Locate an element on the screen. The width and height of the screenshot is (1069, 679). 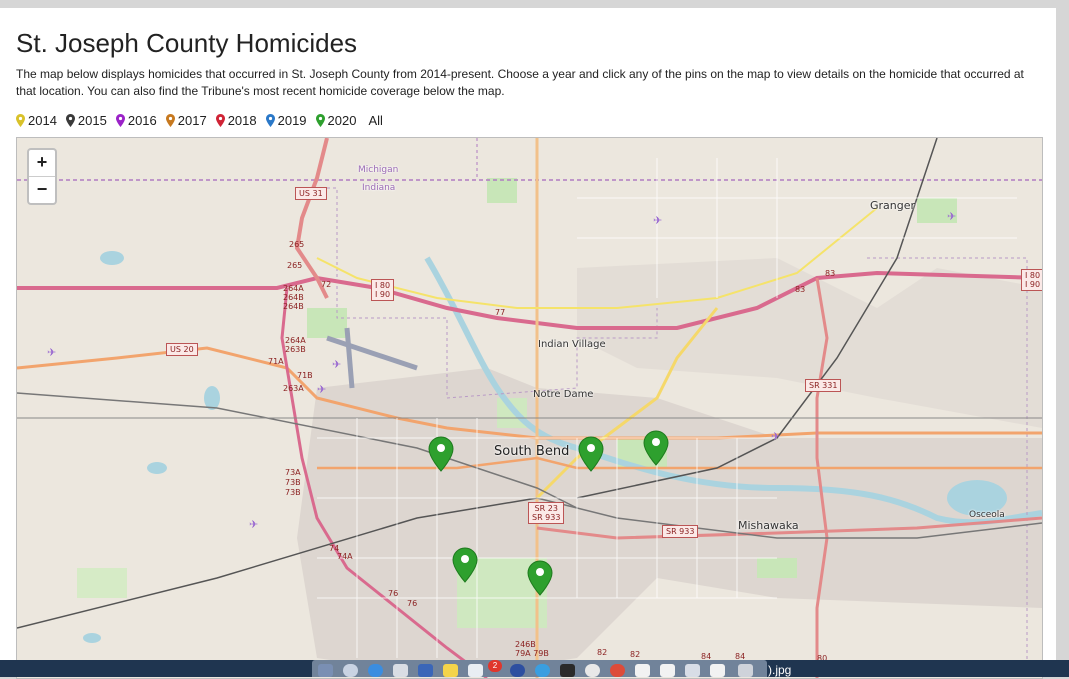
label-osceola: Osceola is located at coordinates (987, 515).